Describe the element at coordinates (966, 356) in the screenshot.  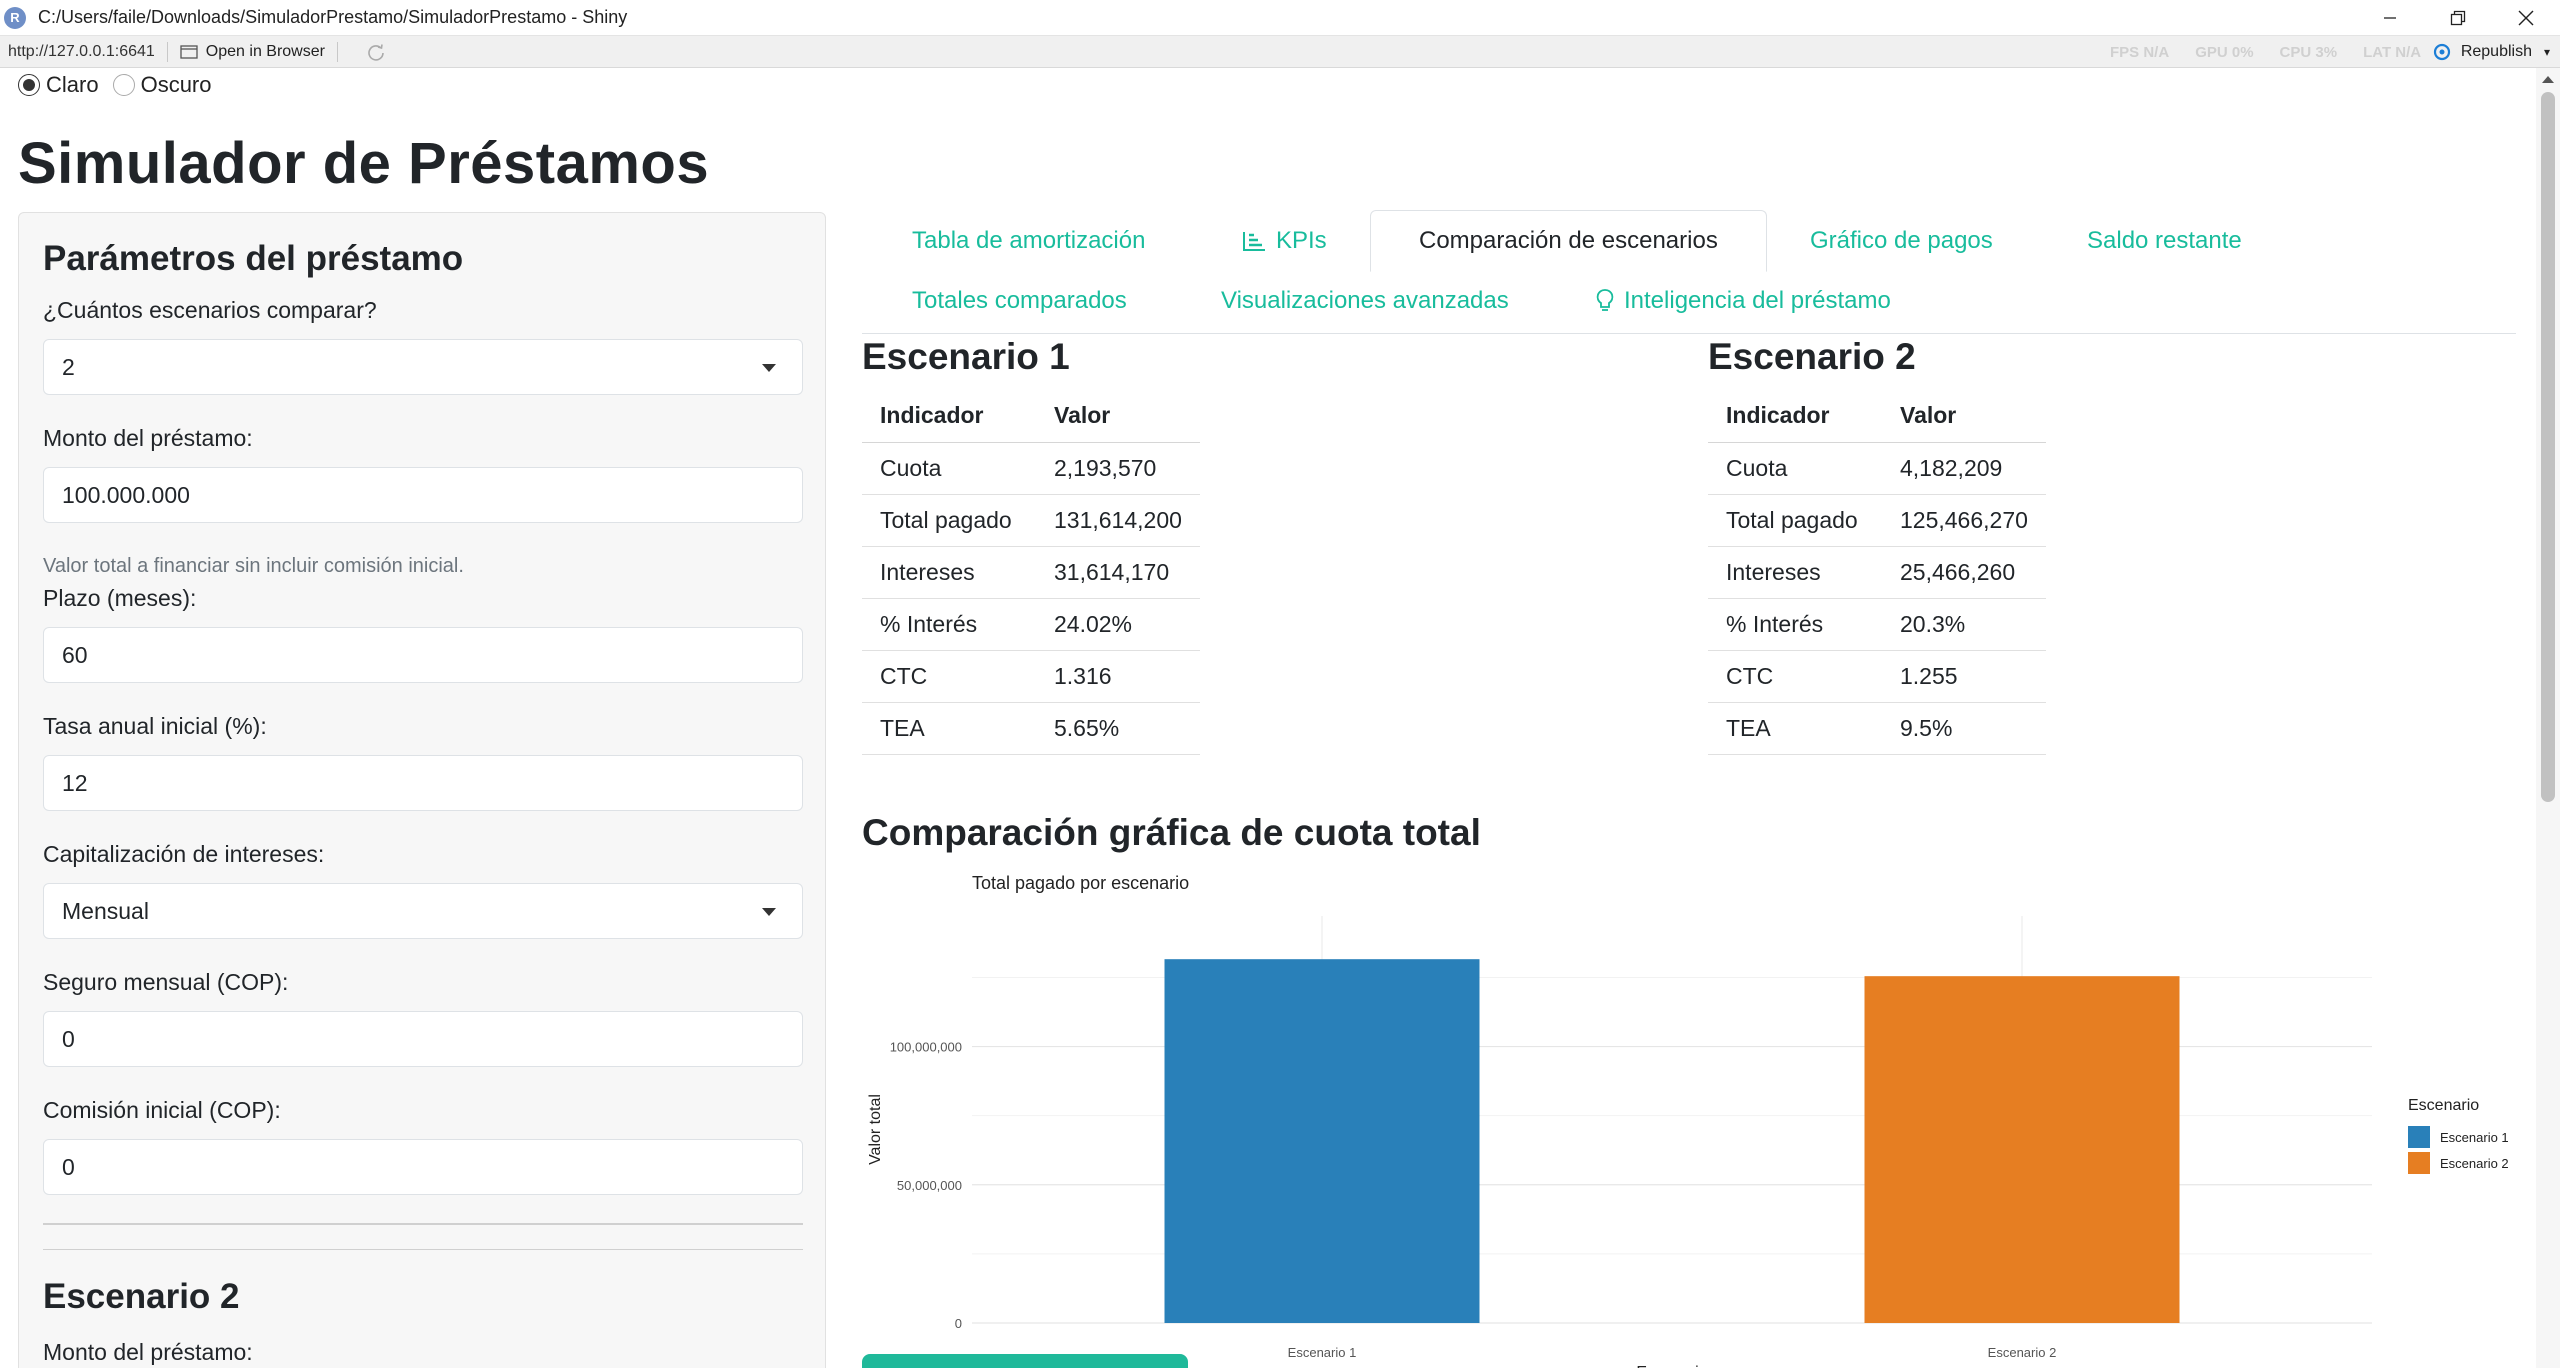
I see `scenario1-title: Escenario 1` at that location.